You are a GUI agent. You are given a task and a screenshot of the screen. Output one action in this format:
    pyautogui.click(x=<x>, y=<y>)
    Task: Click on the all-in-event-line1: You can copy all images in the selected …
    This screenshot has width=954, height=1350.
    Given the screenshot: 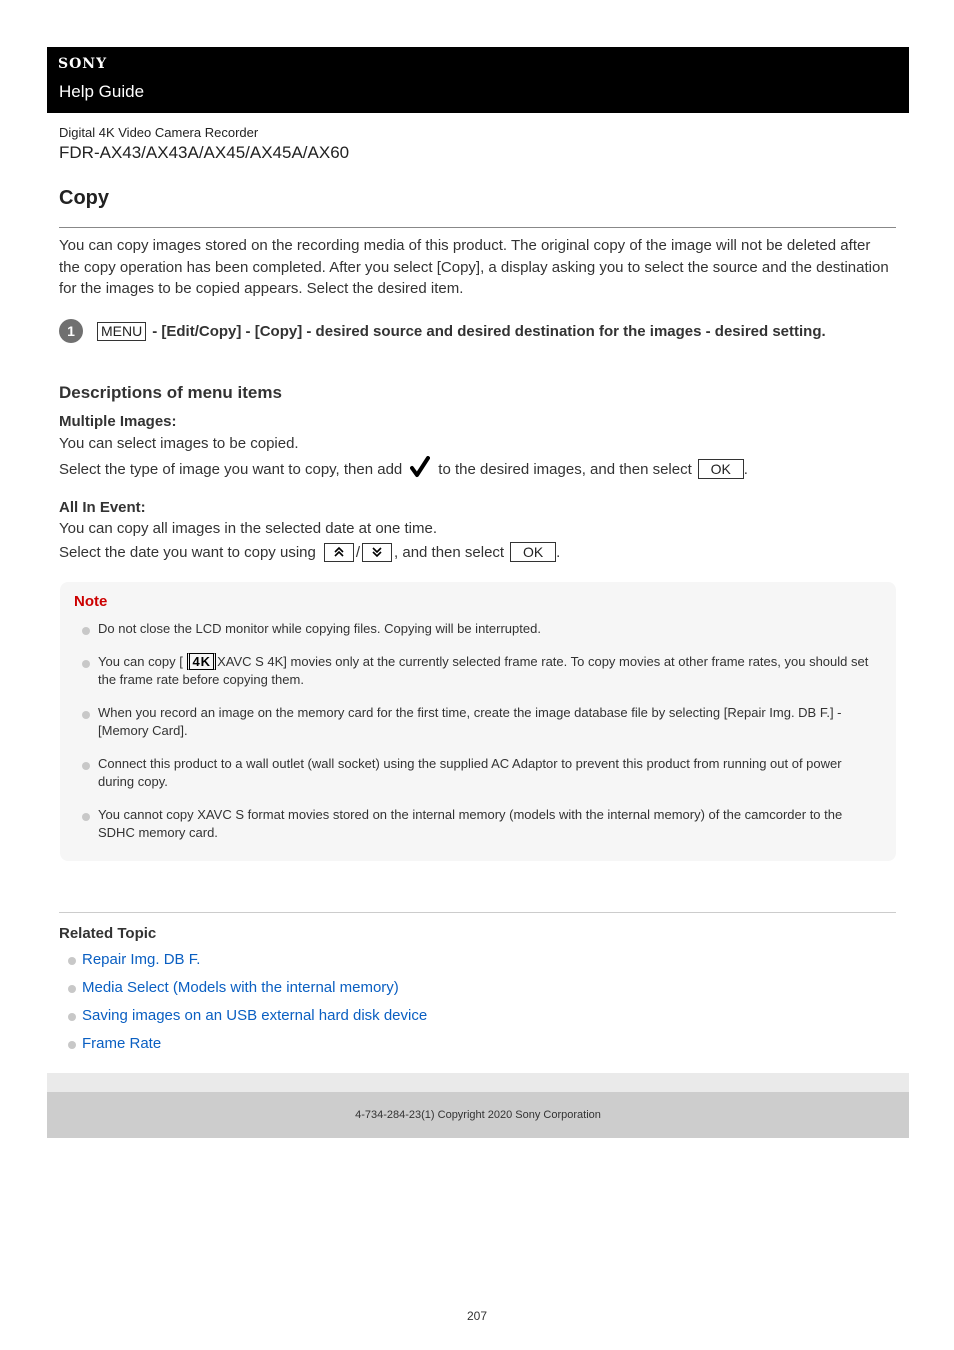 What is the action you would take?
    pyautogui.click(x=248, y=528)
    